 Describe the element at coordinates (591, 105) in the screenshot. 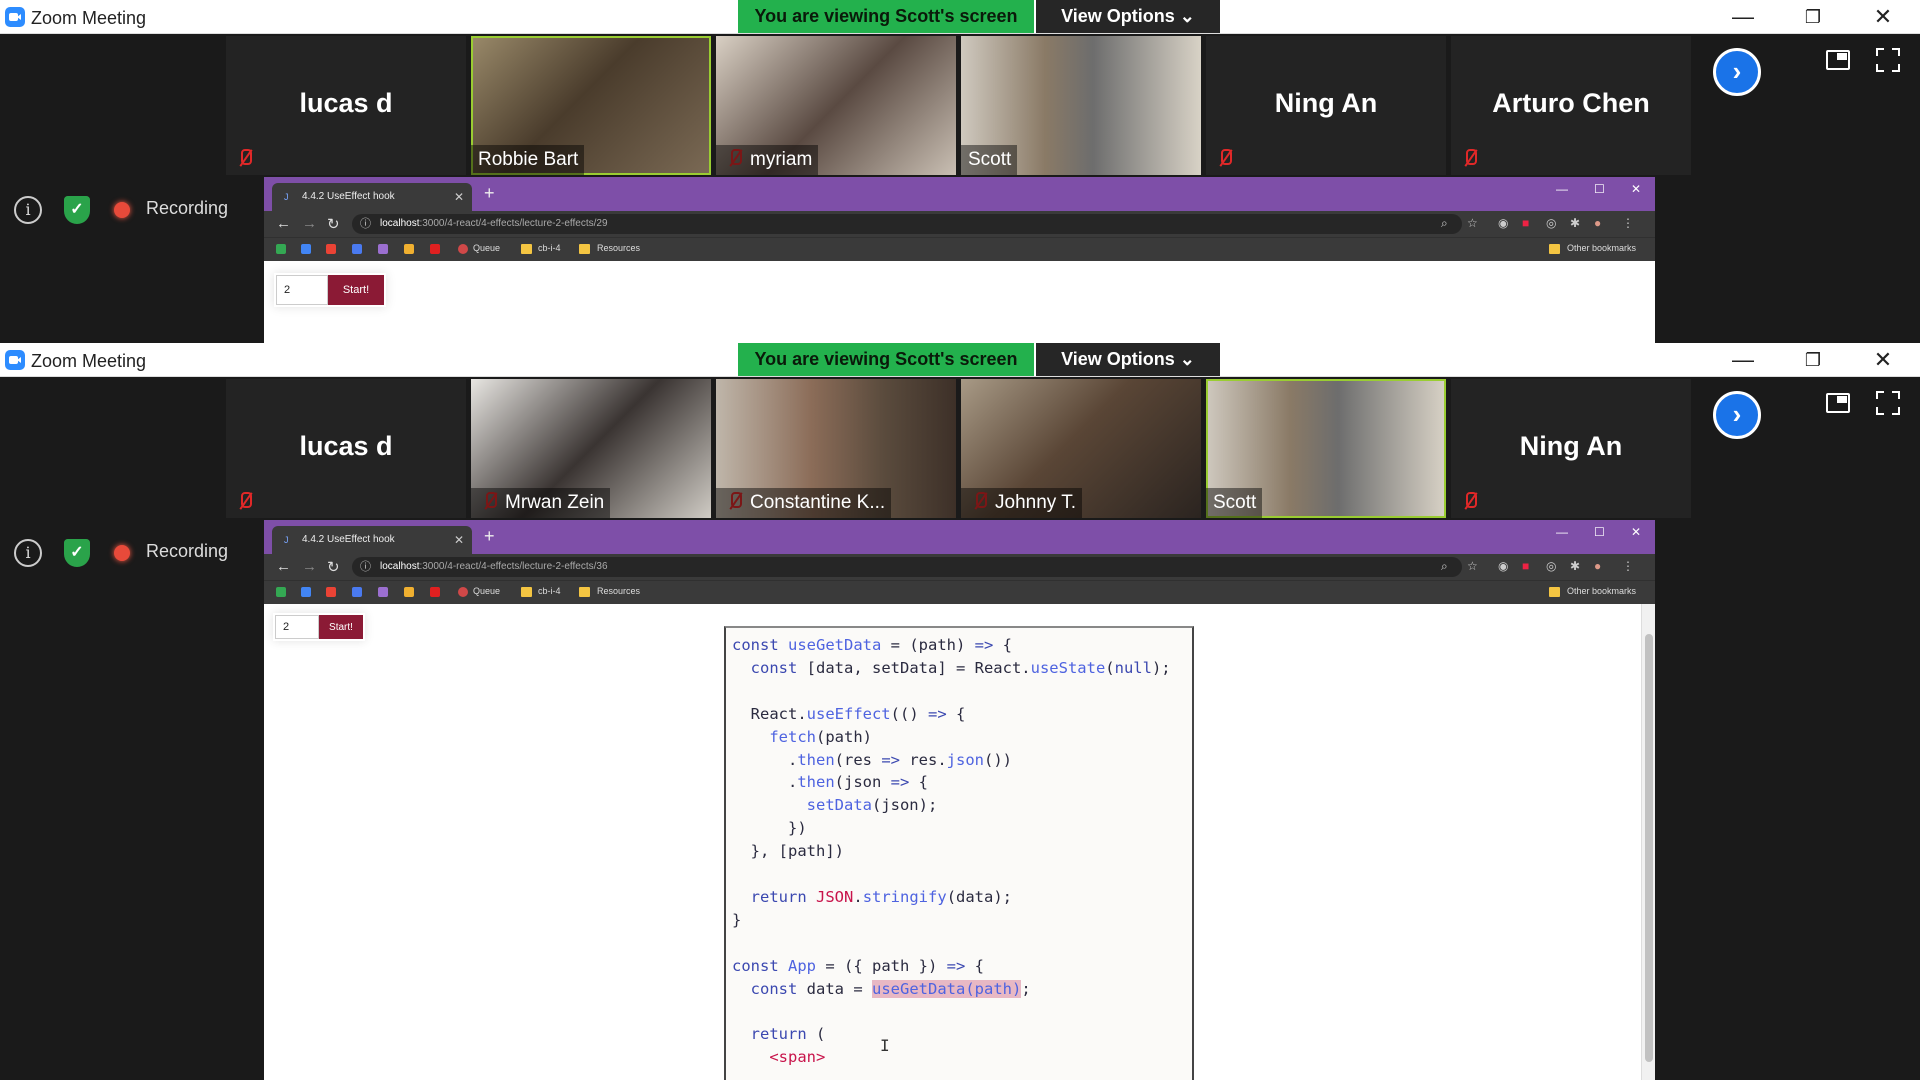

I see `participant-video: Robbie Bart` at that location.